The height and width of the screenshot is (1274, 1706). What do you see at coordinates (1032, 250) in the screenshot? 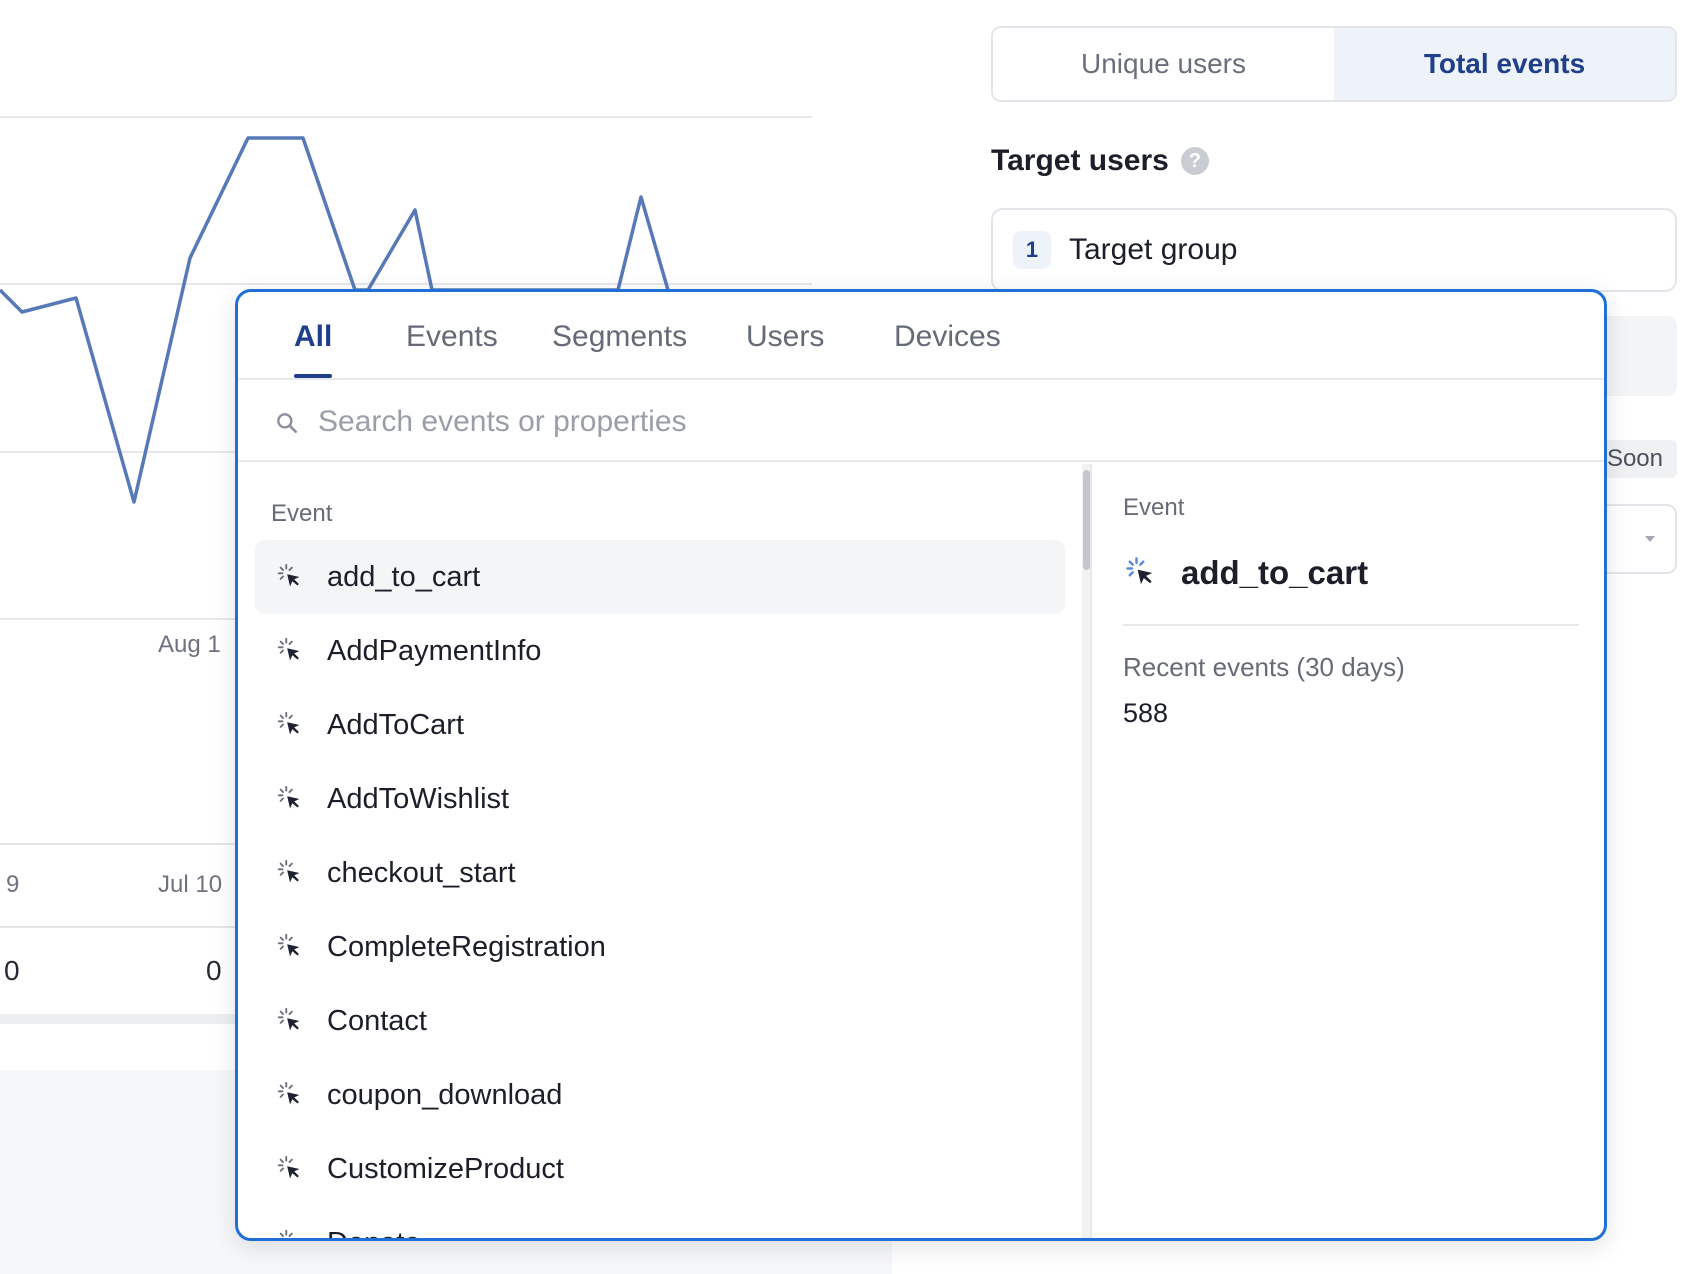
I see `target-group-index: 1` at bounding box center [1032, 250].